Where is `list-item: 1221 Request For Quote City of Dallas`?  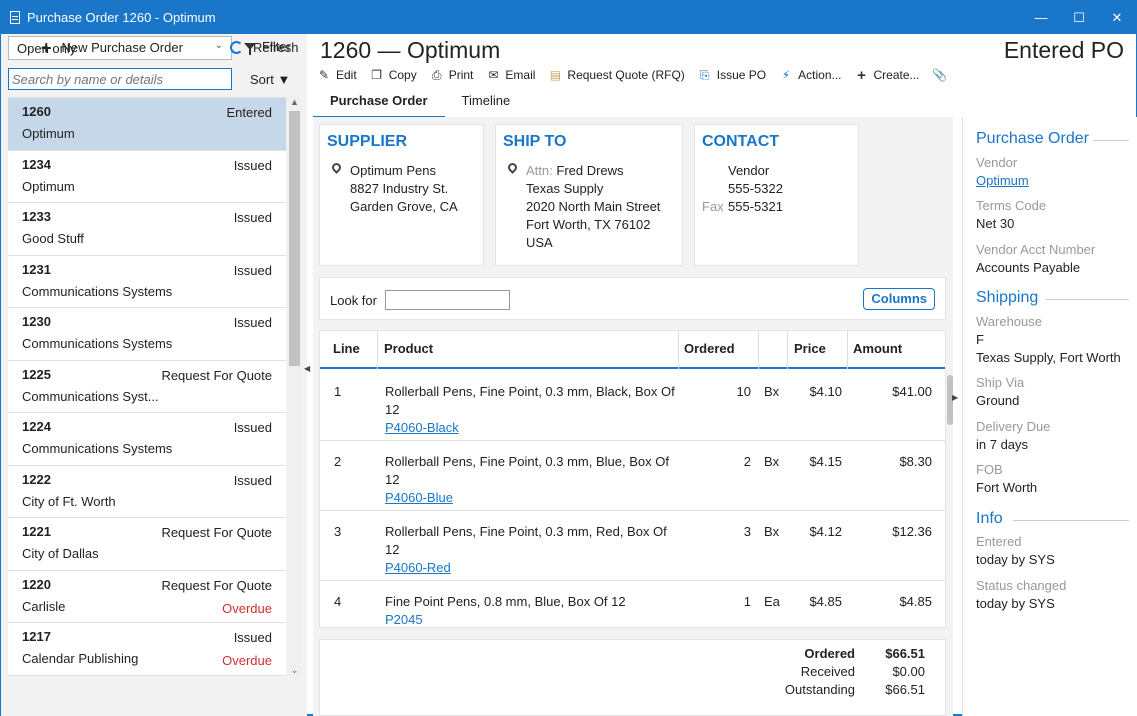 list-item: 1221 Request For Quote City of Dallas is located at coordinates (147, 544).